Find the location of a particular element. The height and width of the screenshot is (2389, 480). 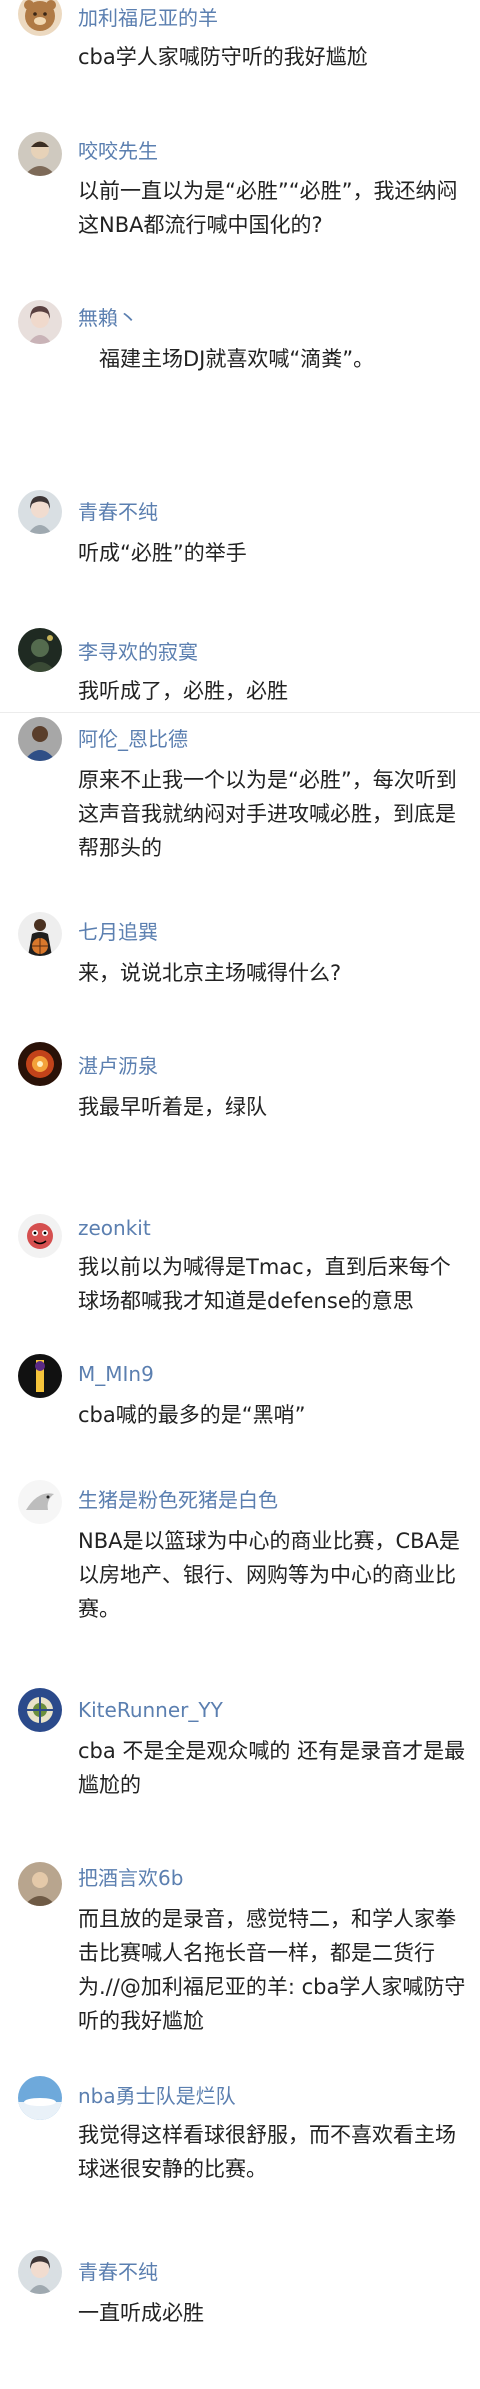

sky-avatar is located at coordinates (40, 2098).